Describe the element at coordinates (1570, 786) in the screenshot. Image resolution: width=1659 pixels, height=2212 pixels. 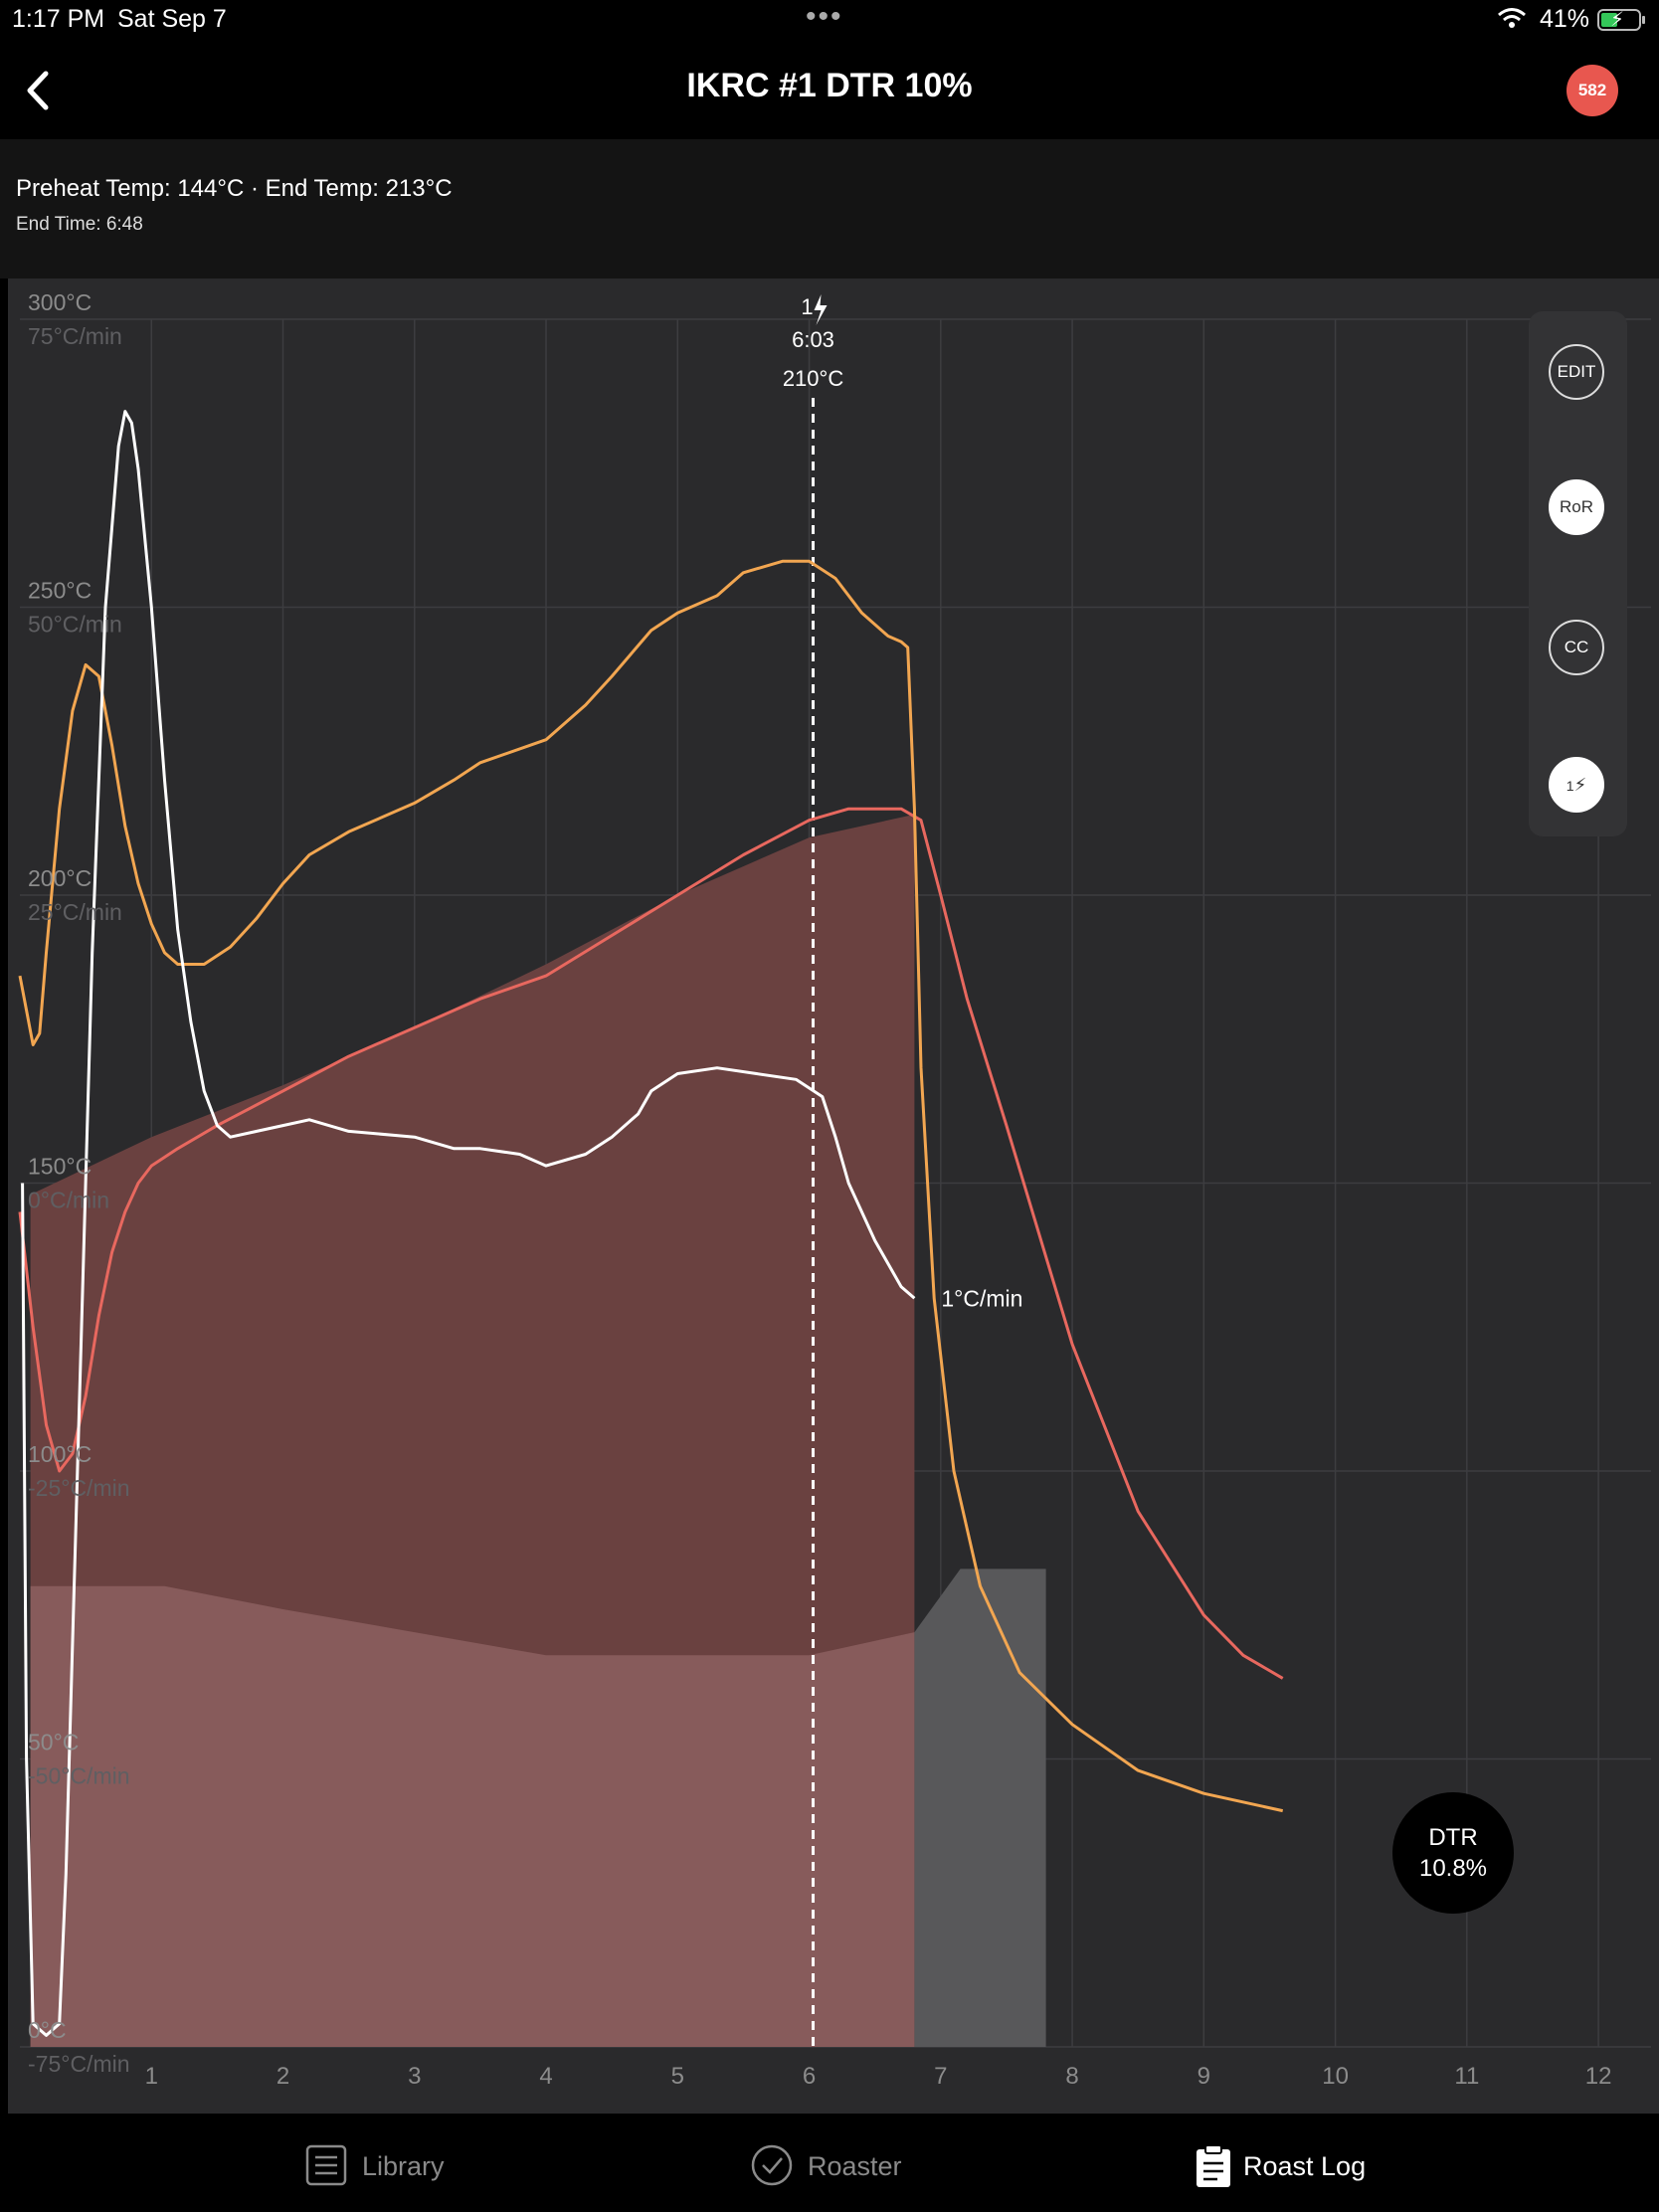
I see `first-crack-number: 1` at that location.